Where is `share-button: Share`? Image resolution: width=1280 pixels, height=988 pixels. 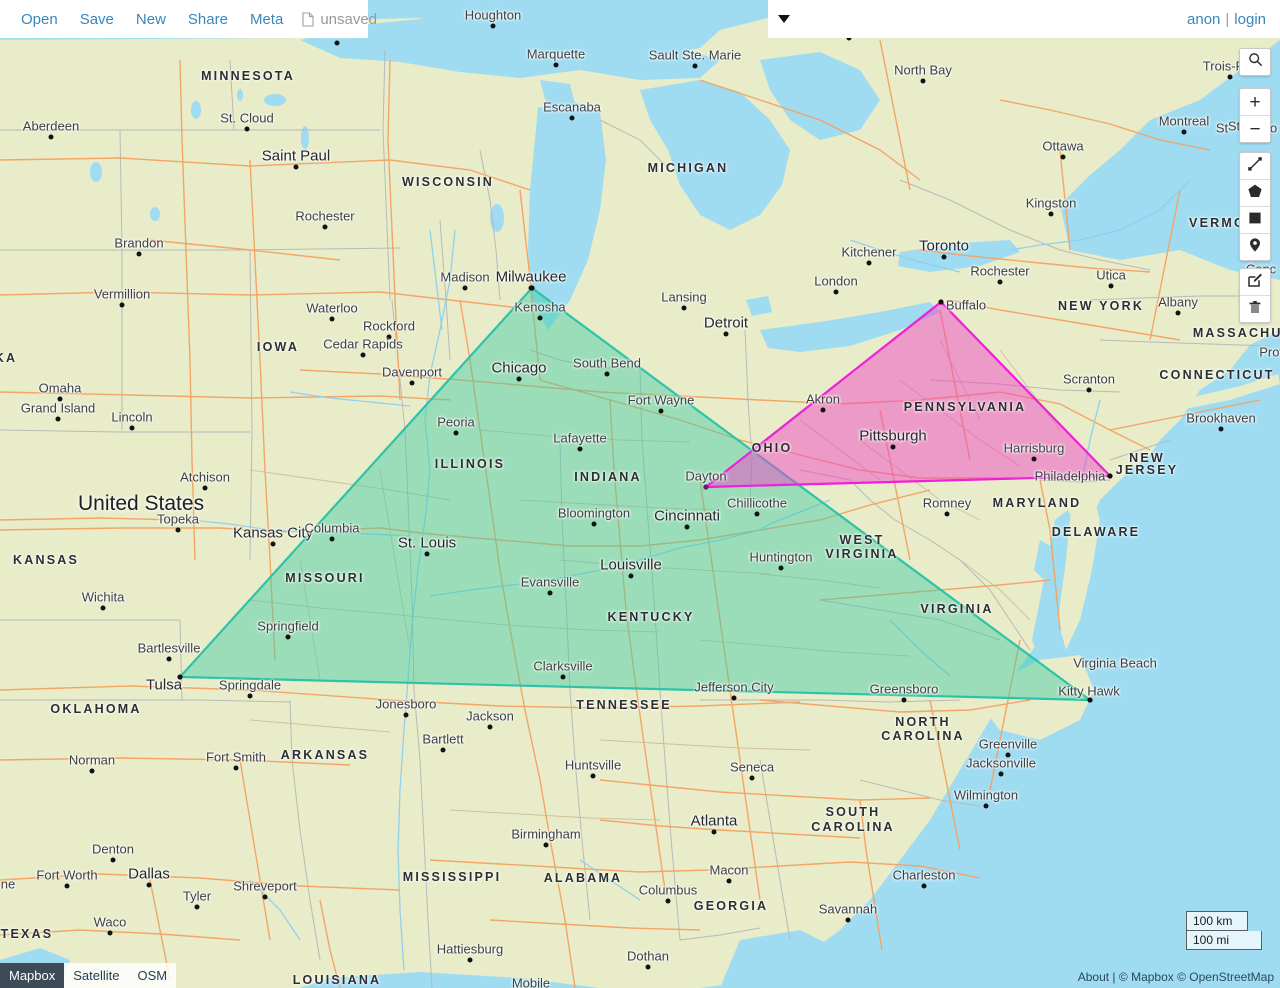 share-button: Share is located at coordinates (208, 19).